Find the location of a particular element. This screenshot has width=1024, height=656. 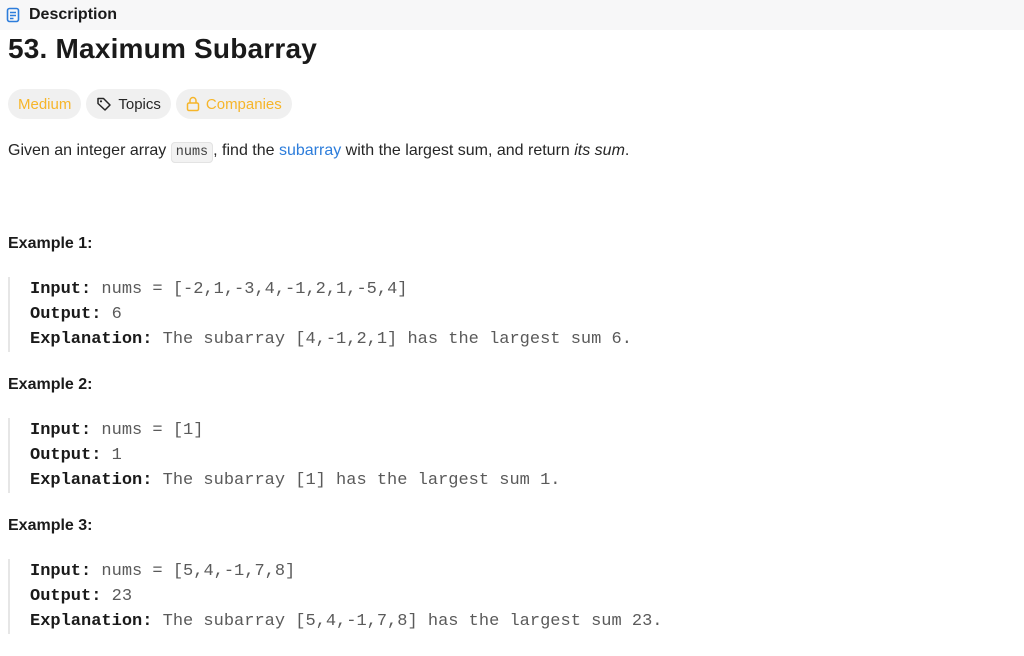

companies-button: Companies is located at coordinates (233, 104).